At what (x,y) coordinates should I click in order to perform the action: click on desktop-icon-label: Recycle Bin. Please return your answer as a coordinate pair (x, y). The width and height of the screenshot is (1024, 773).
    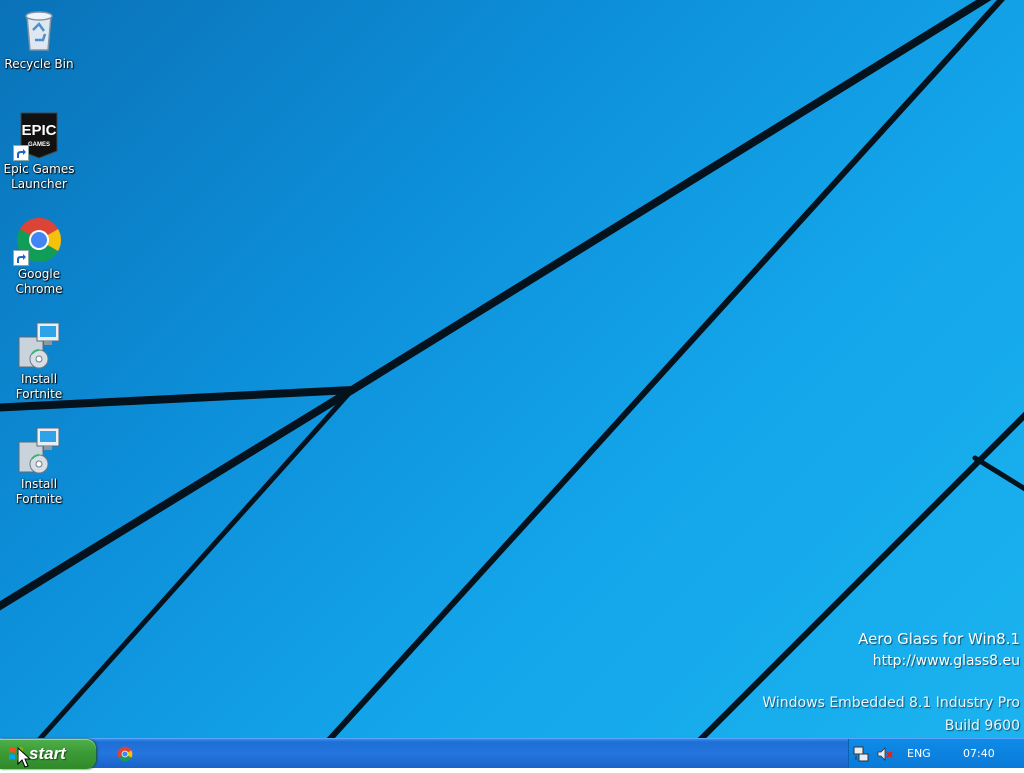
    Looking at the image, I should click on (39, 64).